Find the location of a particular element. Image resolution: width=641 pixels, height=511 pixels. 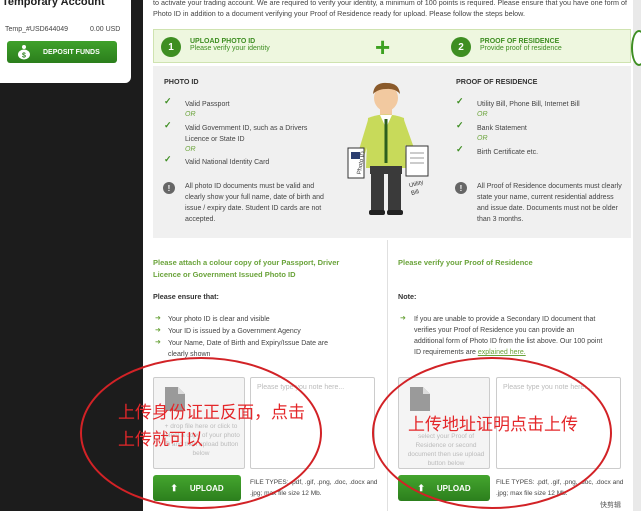

step-2-number: 2 is located at coordinates (461, 47).